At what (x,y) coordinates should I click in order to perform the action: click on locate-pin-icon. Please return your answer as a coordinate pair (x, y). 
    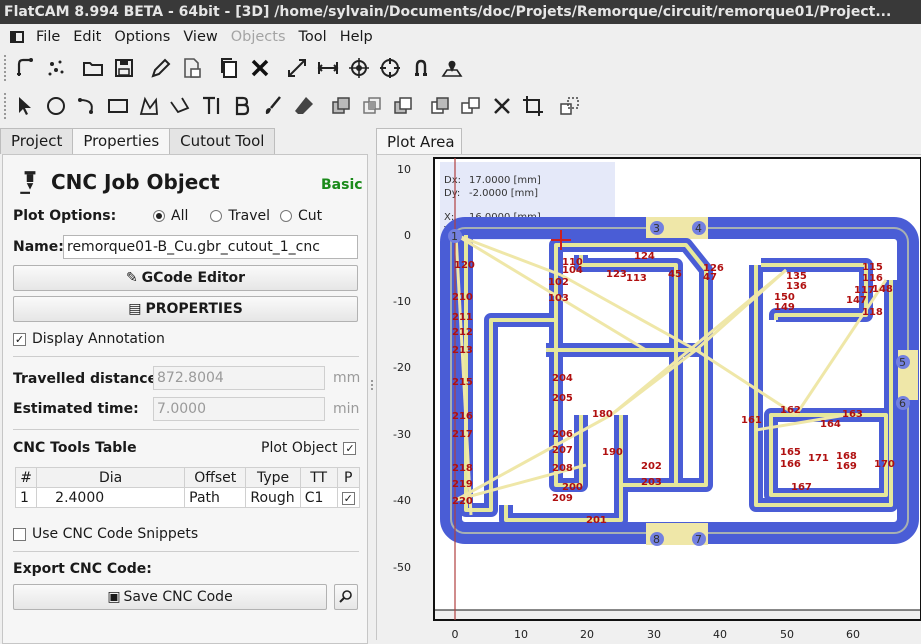
    Looking at the image, I should click on (452, 68).